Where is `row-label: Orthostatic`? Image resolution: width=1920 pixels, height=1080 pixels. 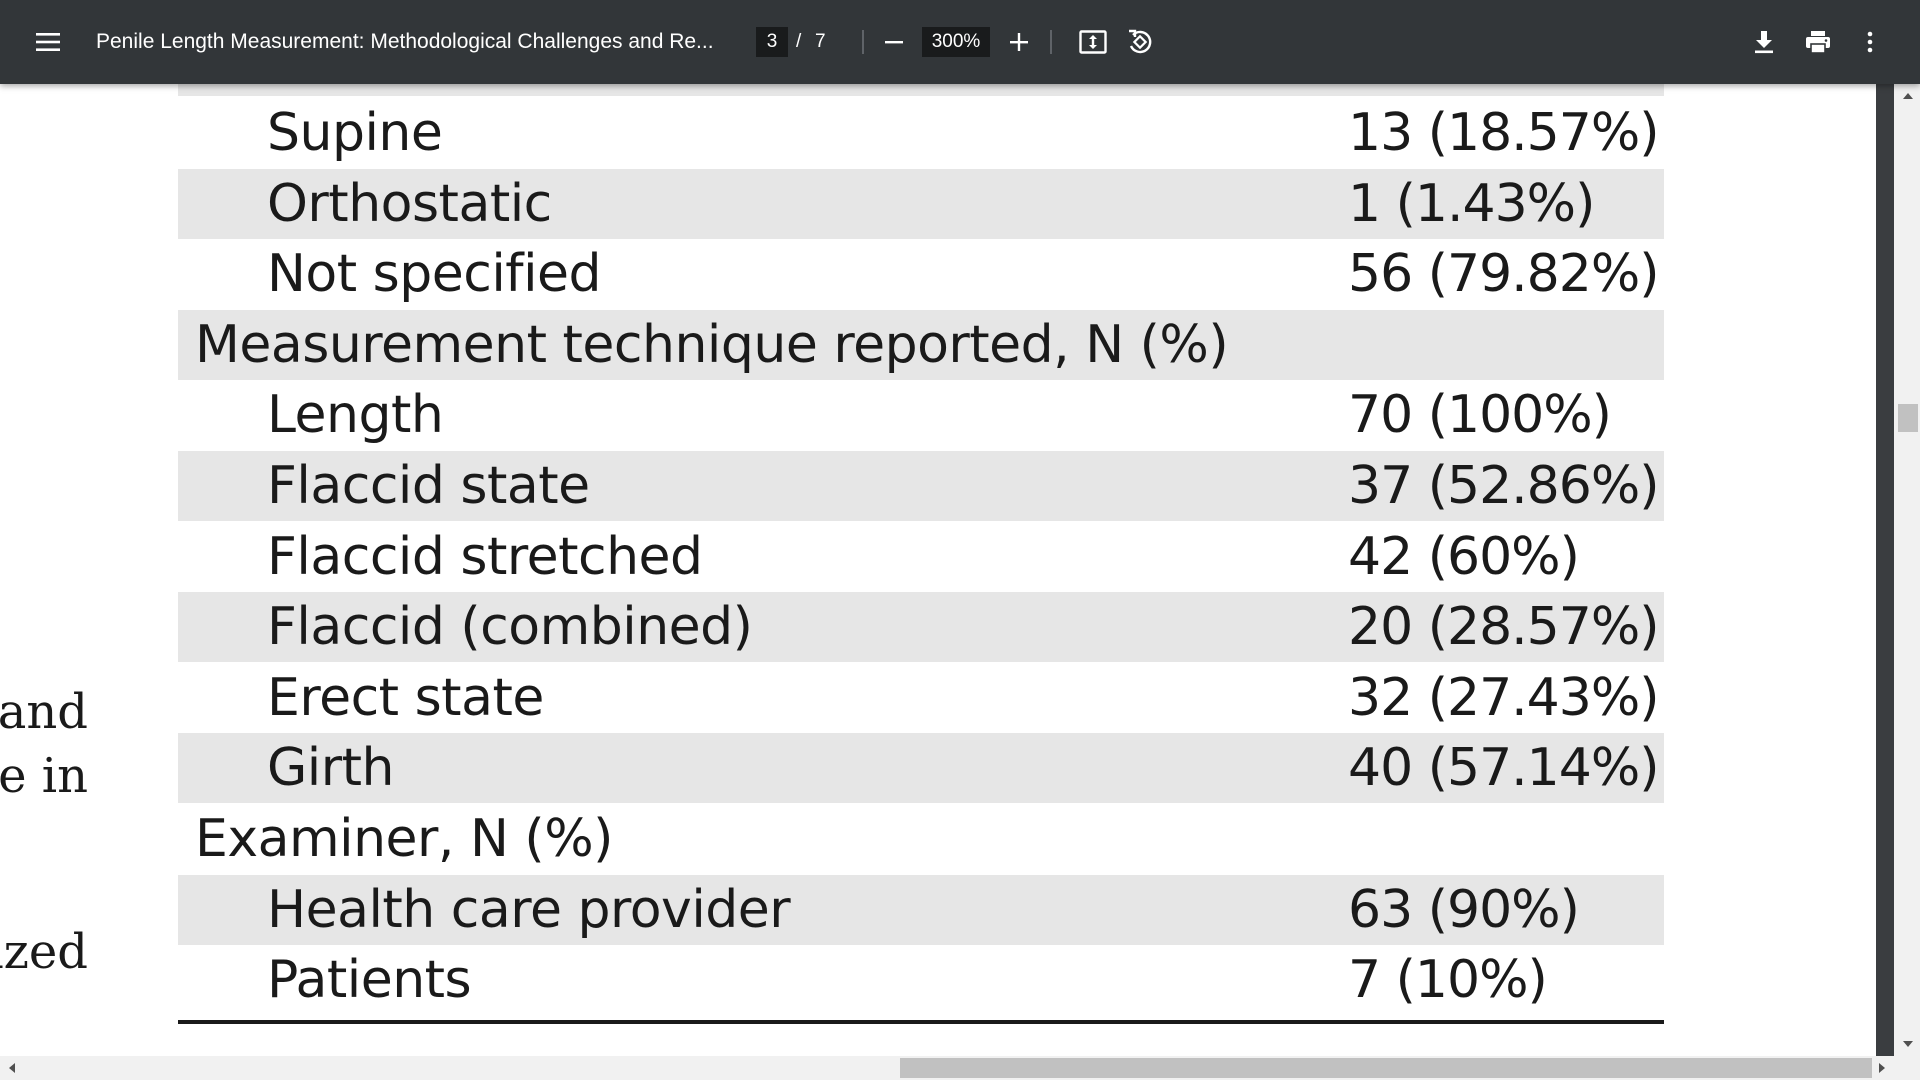 row-label: Orthostatic is located at coordinates (409, 203).